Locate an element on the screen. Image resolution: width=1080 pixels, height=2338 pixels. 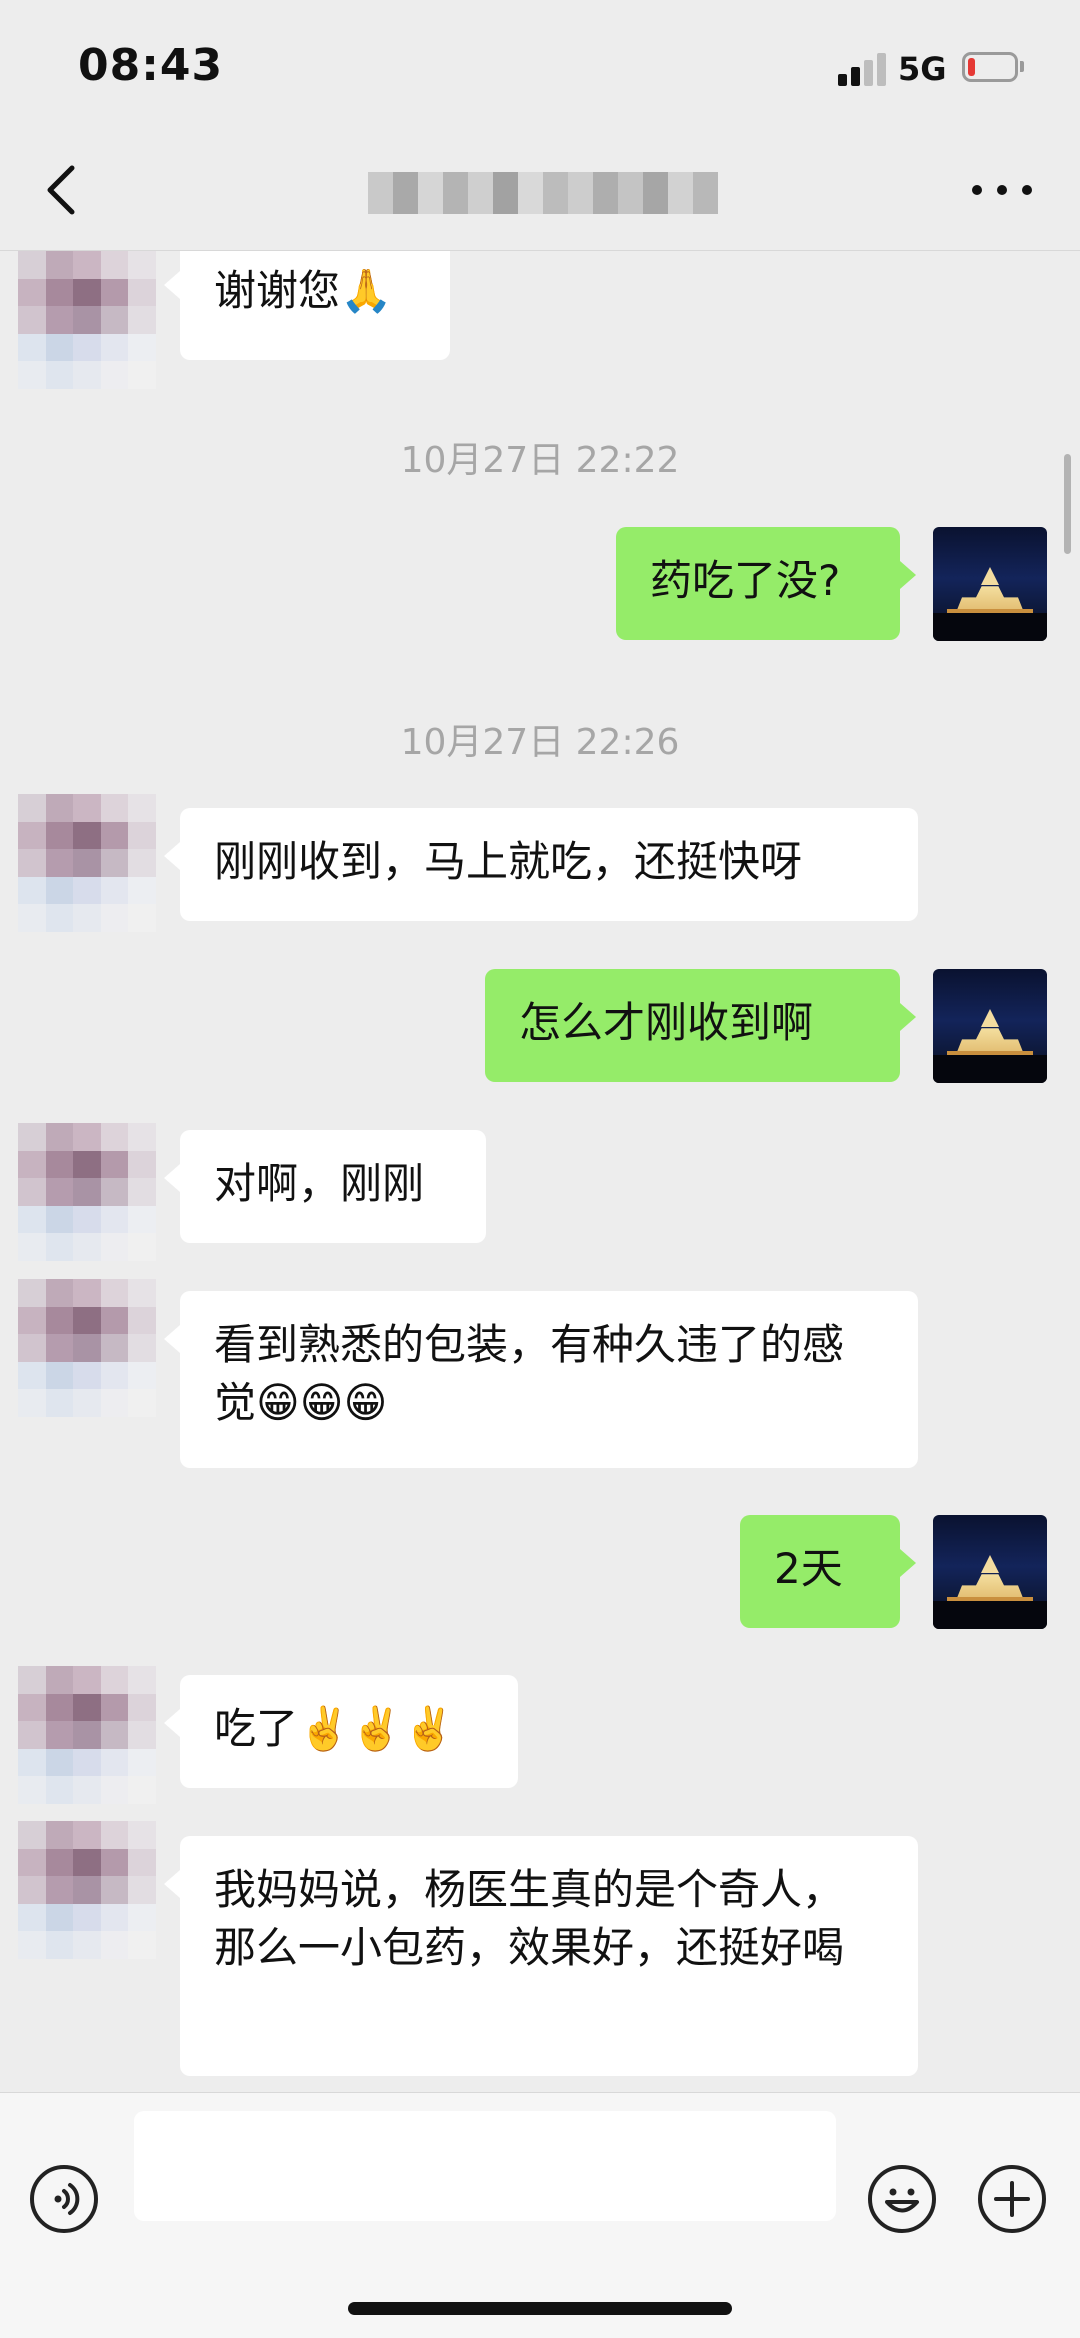
network-type: 5G is located at coordinates (922, 69).